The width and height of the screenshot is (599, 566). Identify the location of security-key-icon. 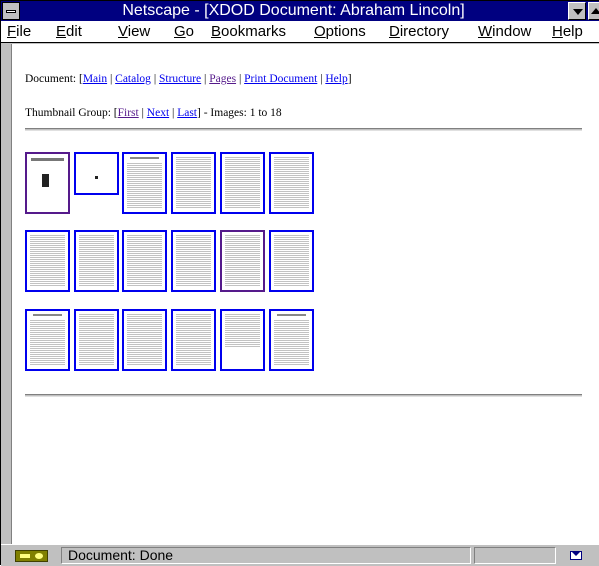
(31, 556).